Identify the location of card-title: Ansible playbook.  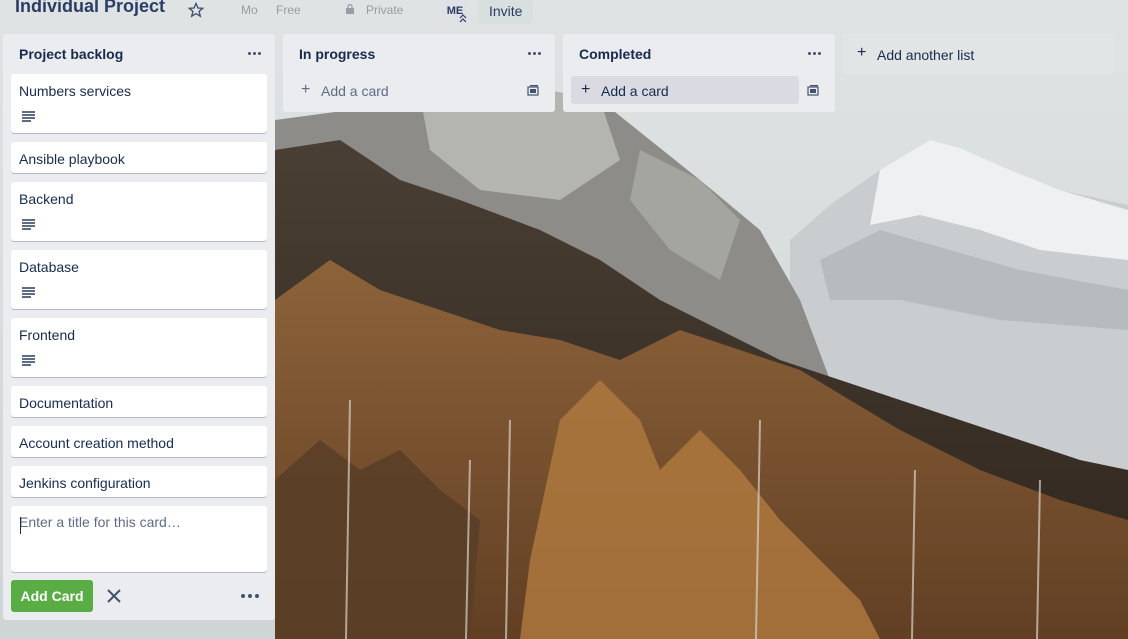
(72, 159).